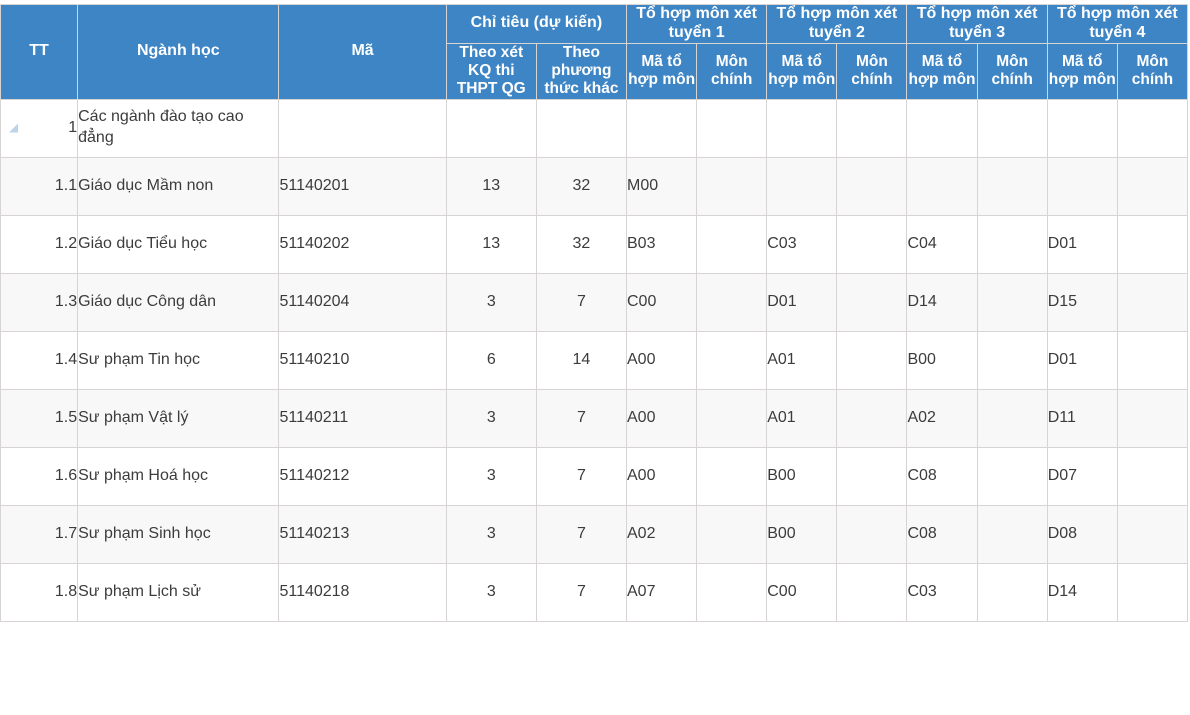 The height and width of the screenshot is (715, 1190). Describe the element at coordinates (178, 476) in the screenshot. I see `cell-nganh-hoc: Sư phạm Hoá học` at that location.